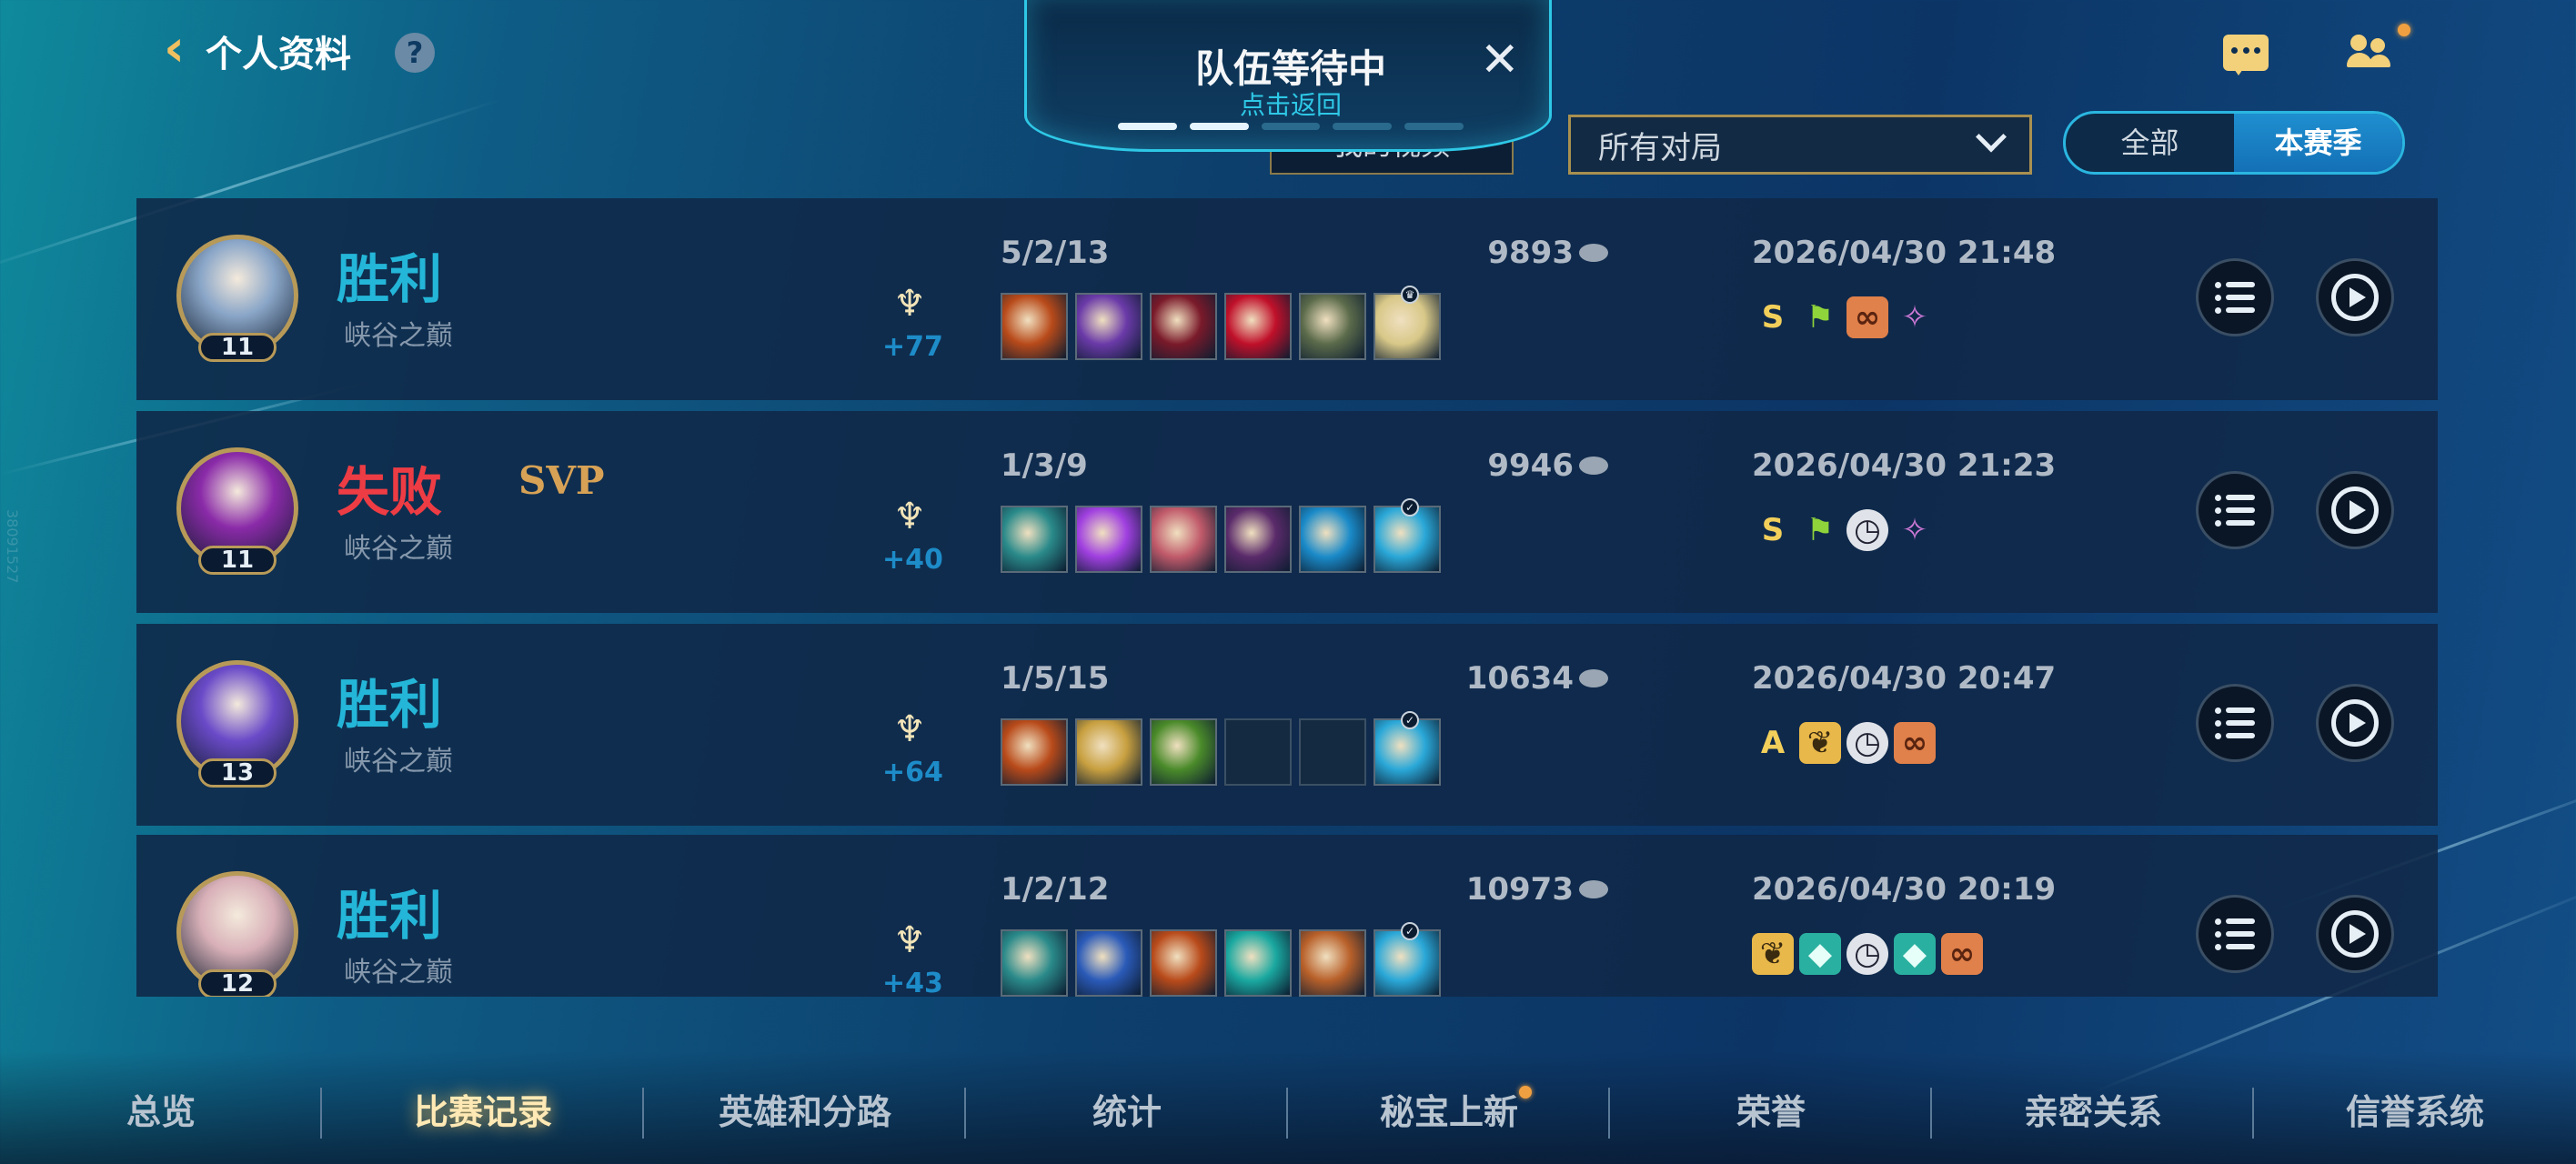 Image resolution: width=2576 pixels, height=1164 pixels. I want to click on hero-level-badge: 12, so click(237, 983).